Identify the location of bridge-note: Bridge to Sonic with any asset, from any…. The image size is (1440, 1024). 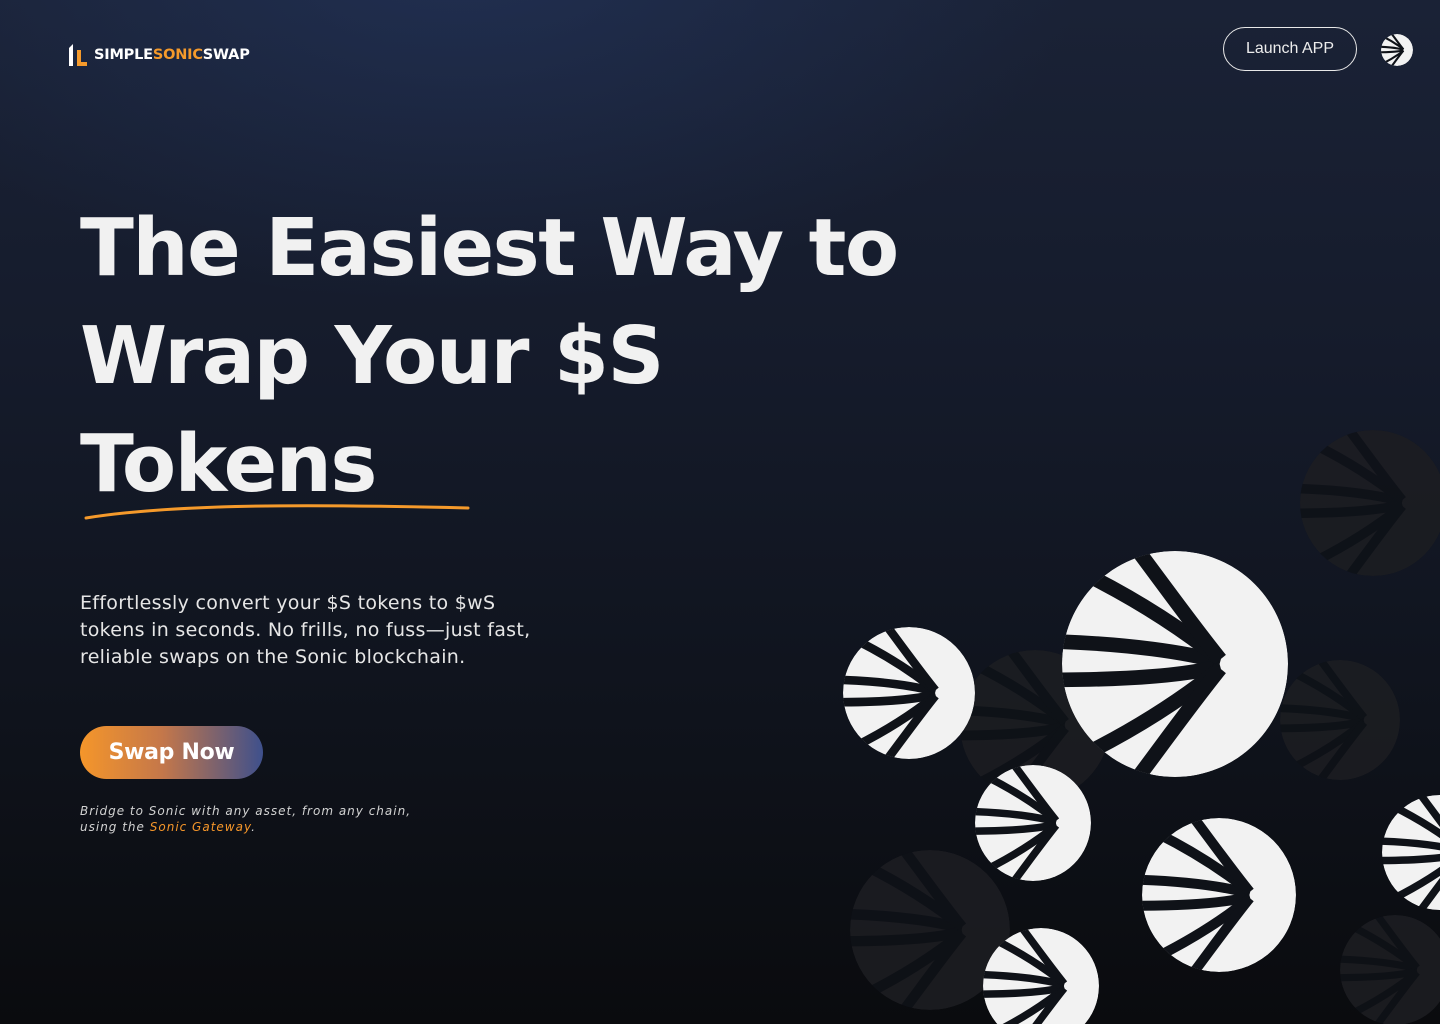
(245, 819).